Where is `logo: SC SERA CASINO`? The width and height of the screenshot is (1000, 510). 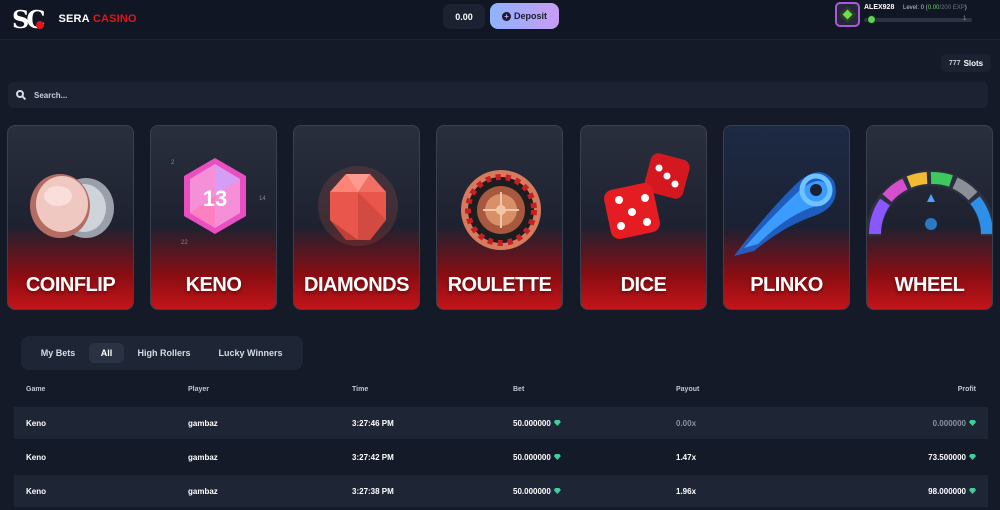 logo: SC SERA CASINO is located at coordinates (74, 19).